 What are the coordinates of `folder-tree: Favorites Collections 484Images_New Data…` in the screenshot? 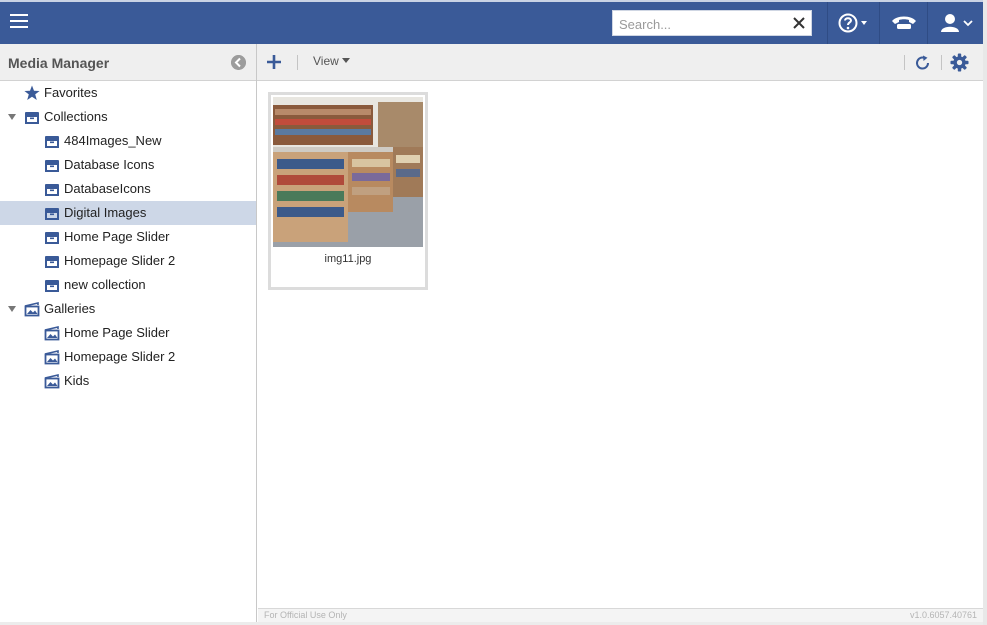 It's located at (128, 237).